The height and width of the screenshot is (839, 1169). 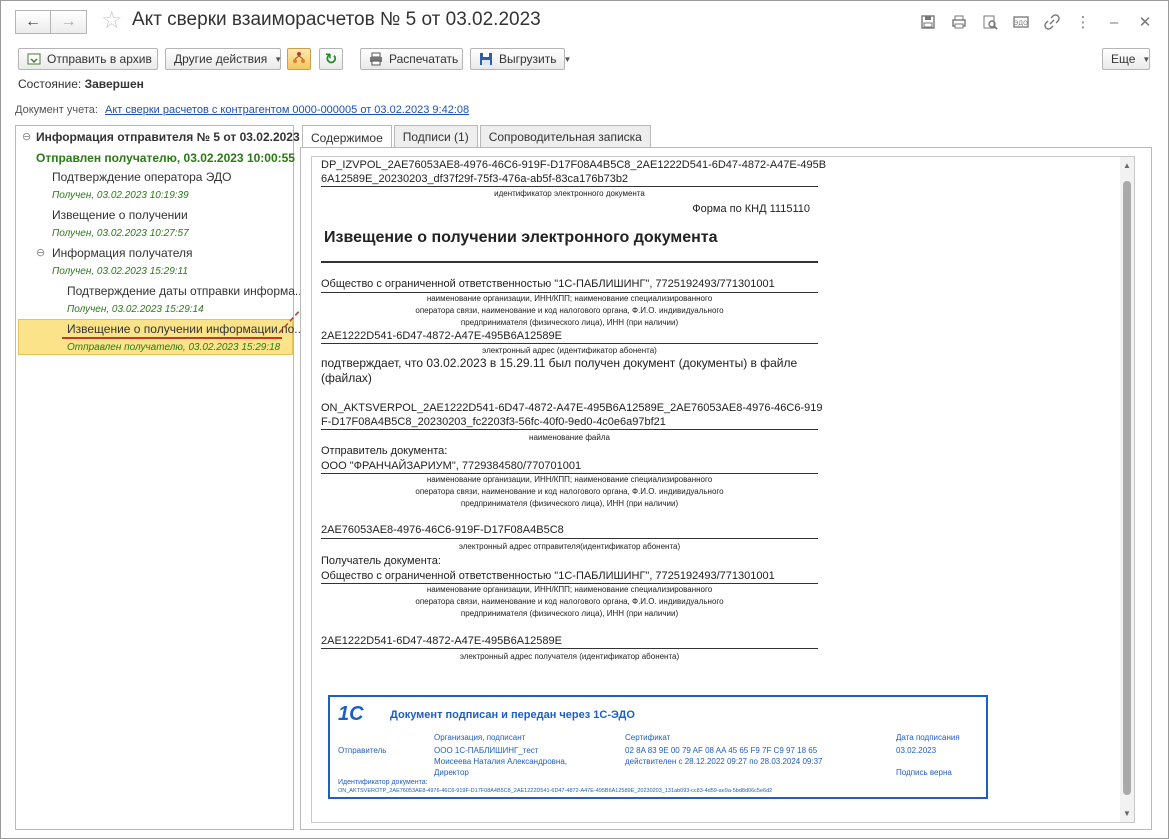 I want to click on 1c-logo: 1С, so click(x=351, y=714).